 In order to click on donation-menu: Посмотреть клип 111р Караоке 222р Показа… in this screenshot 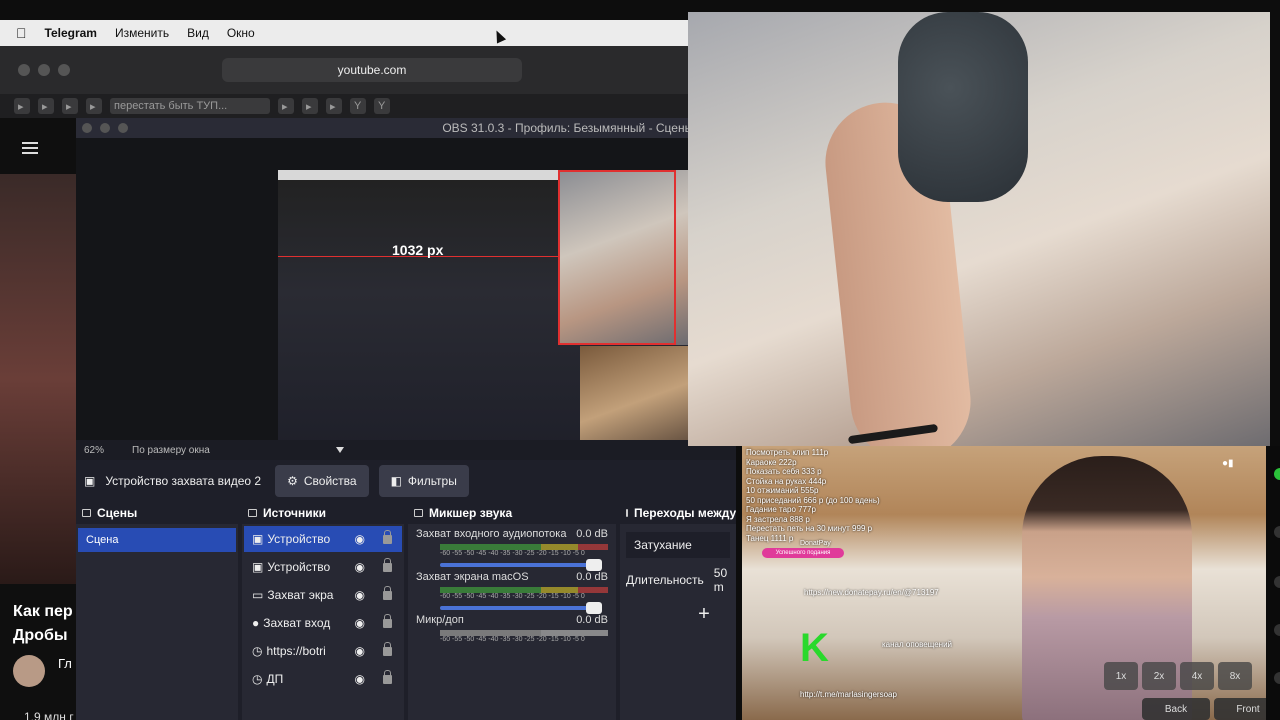, I will do `click(813, 495)`.